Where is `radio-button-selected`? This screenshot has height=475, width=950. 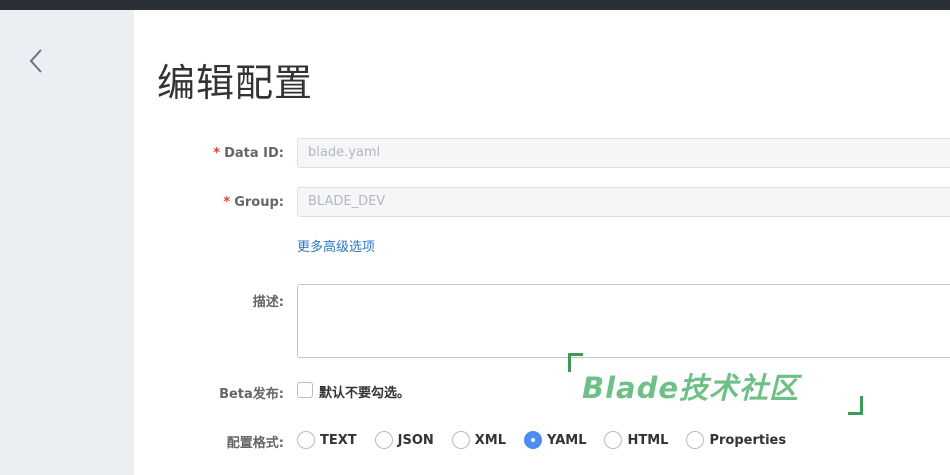
radio-button-selected is located at coordinates (533, 440).